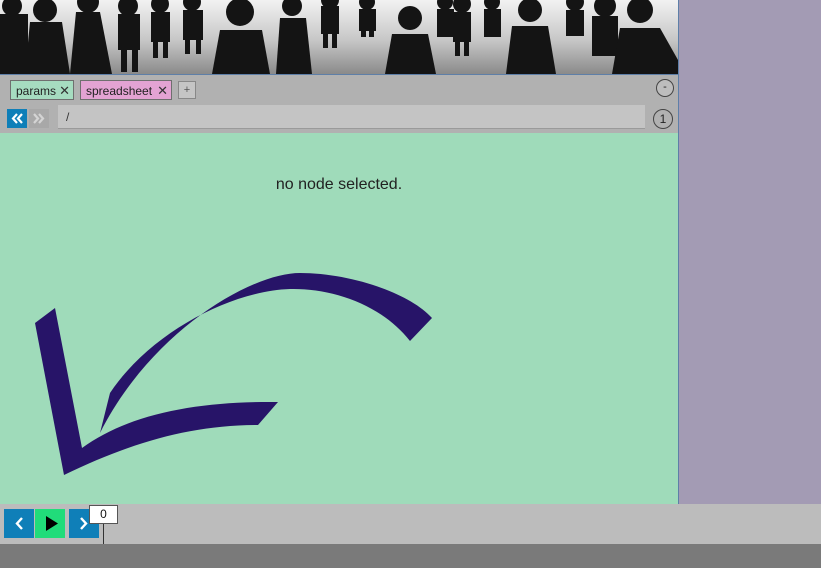  What do you see at coordinates (187, 90) in the screenshot?
I see `add-tab-button: +` at bounding box center [187, 90].